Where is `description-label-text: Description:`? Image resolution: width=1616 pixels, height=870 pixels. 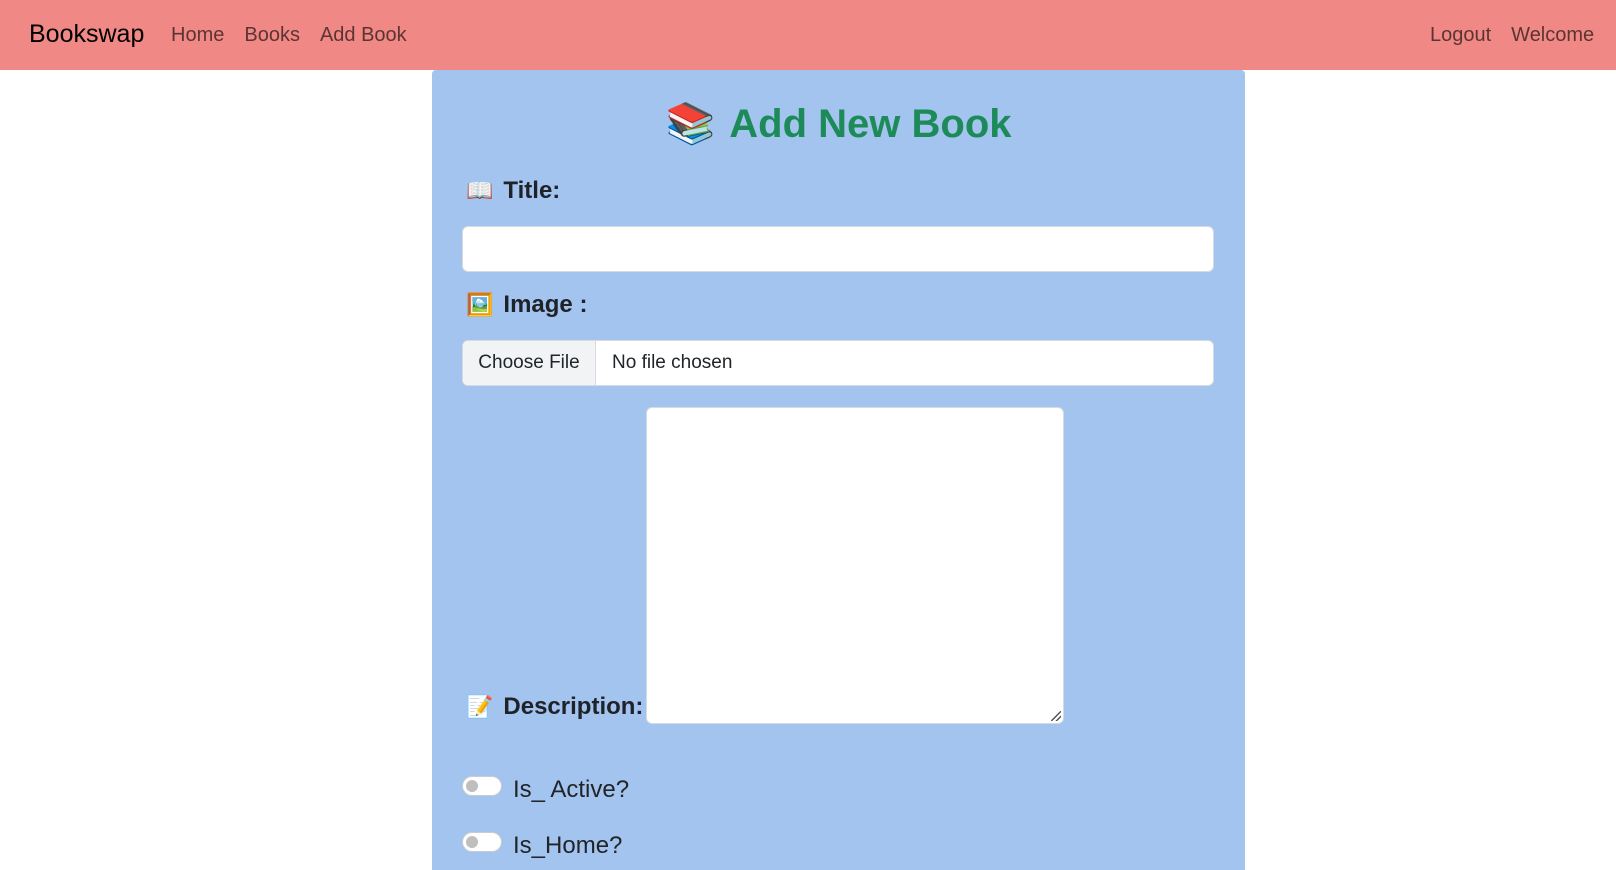
description-label-text: Description: is located at coordinates (573, 706).